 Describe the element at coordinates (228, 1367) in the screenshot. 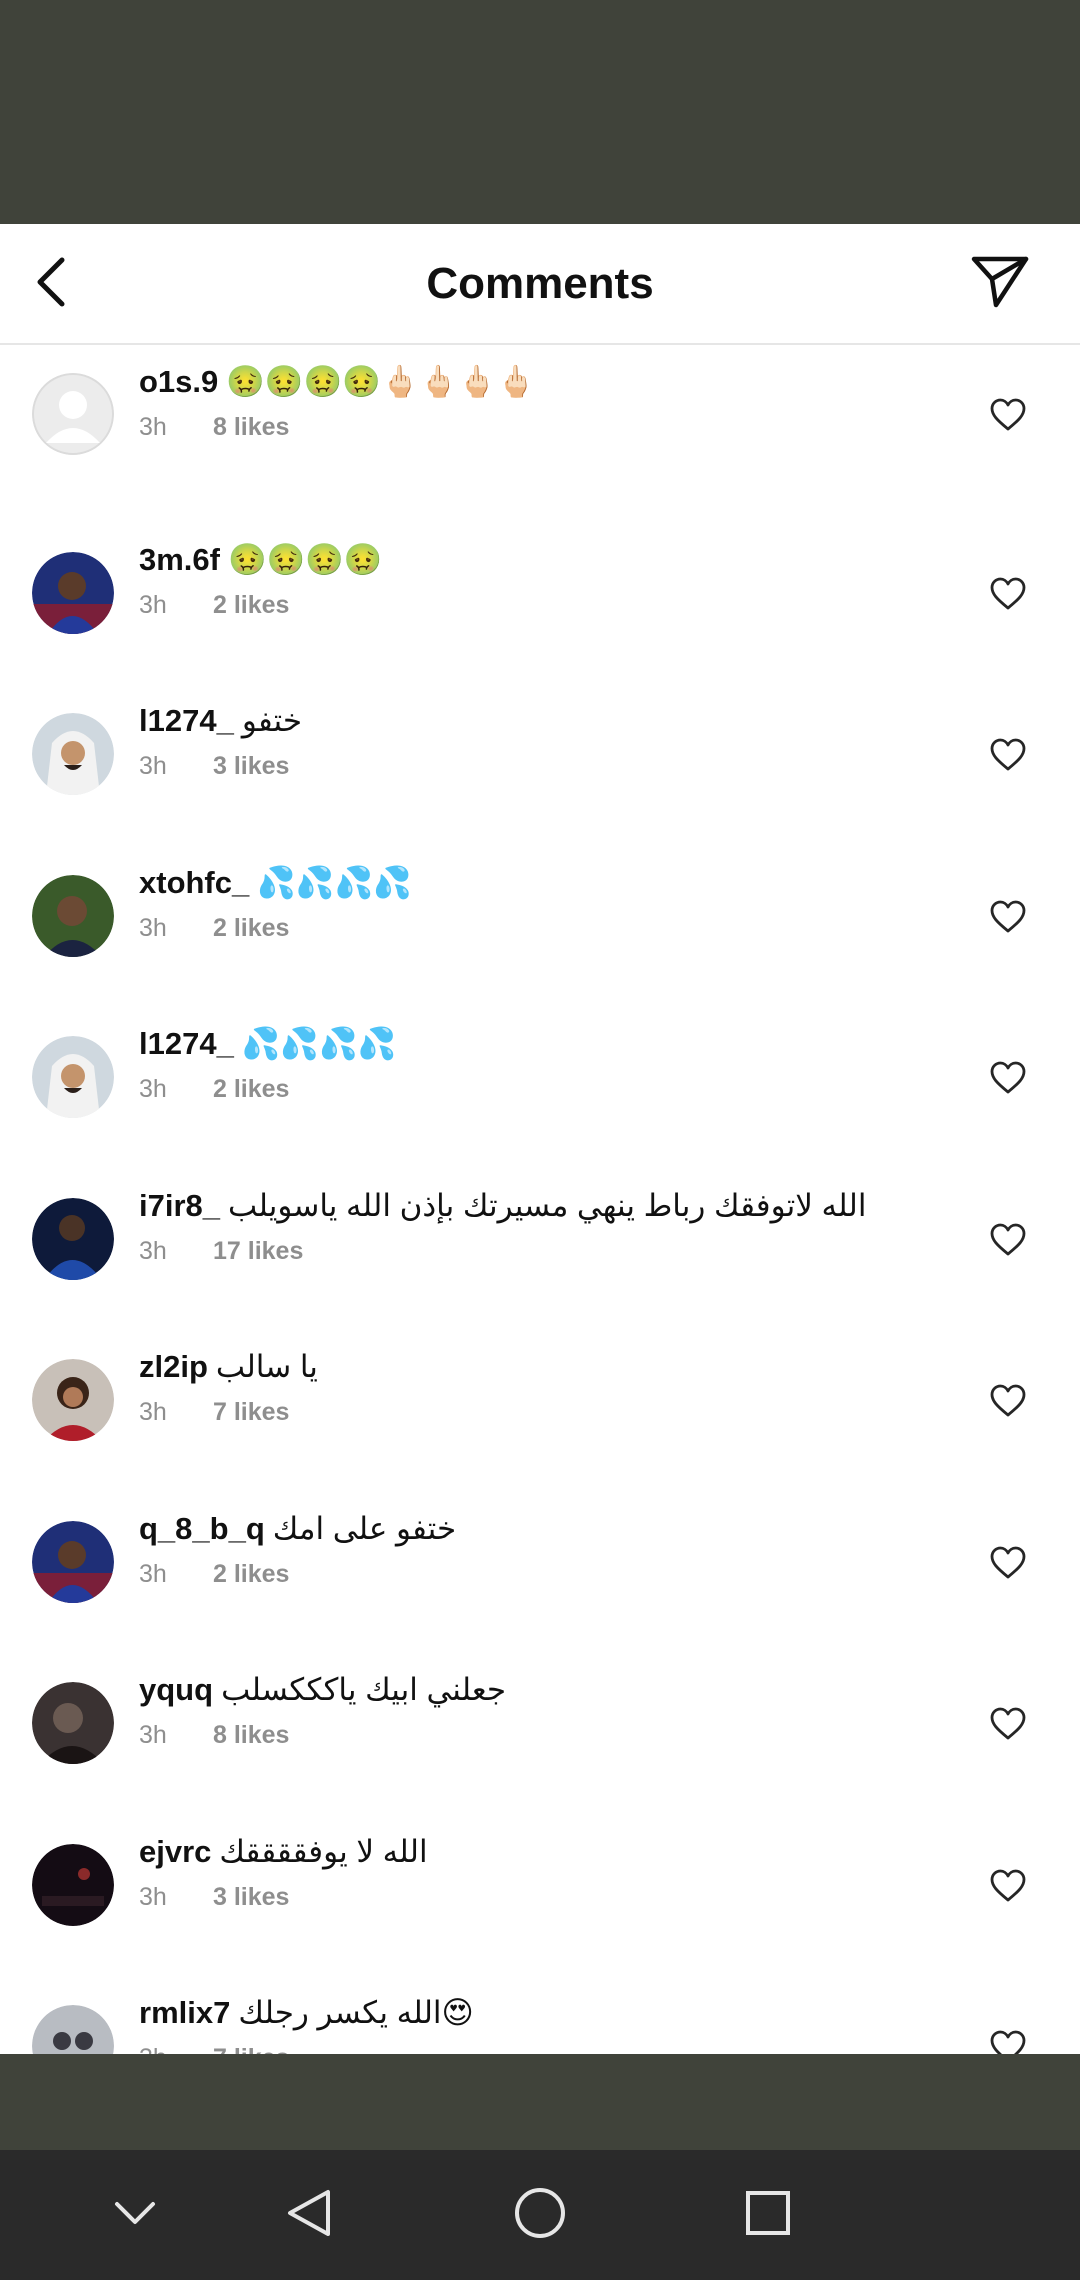

I see `comment-body: zl2ip يا سالب` at that location.